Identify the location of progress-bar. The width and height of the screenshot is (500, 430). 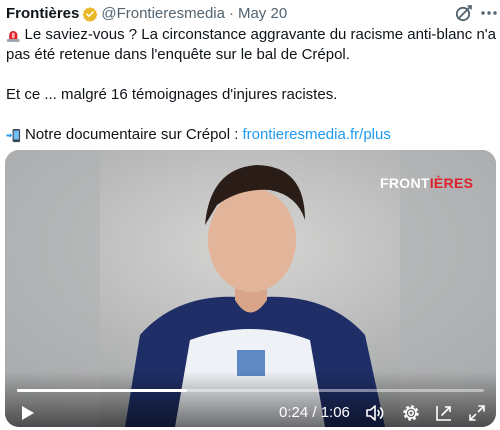
(250, 390).